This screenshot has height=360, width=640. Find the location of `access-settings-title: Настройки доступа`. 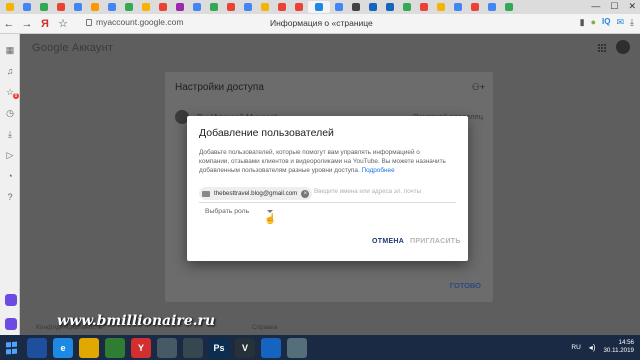

access-settings-title: Настройки доступа is located at coordinates (219, 87).